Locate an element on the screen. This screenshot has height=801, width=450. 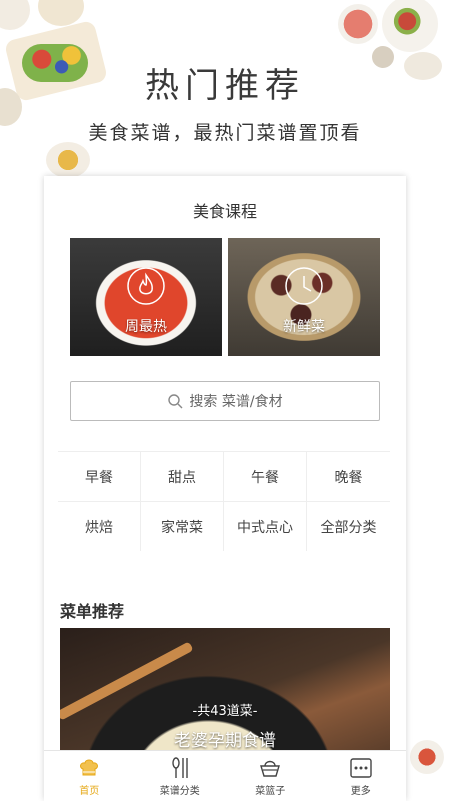
tab-label: 菜篮子 is located at coordinates (270, 791).